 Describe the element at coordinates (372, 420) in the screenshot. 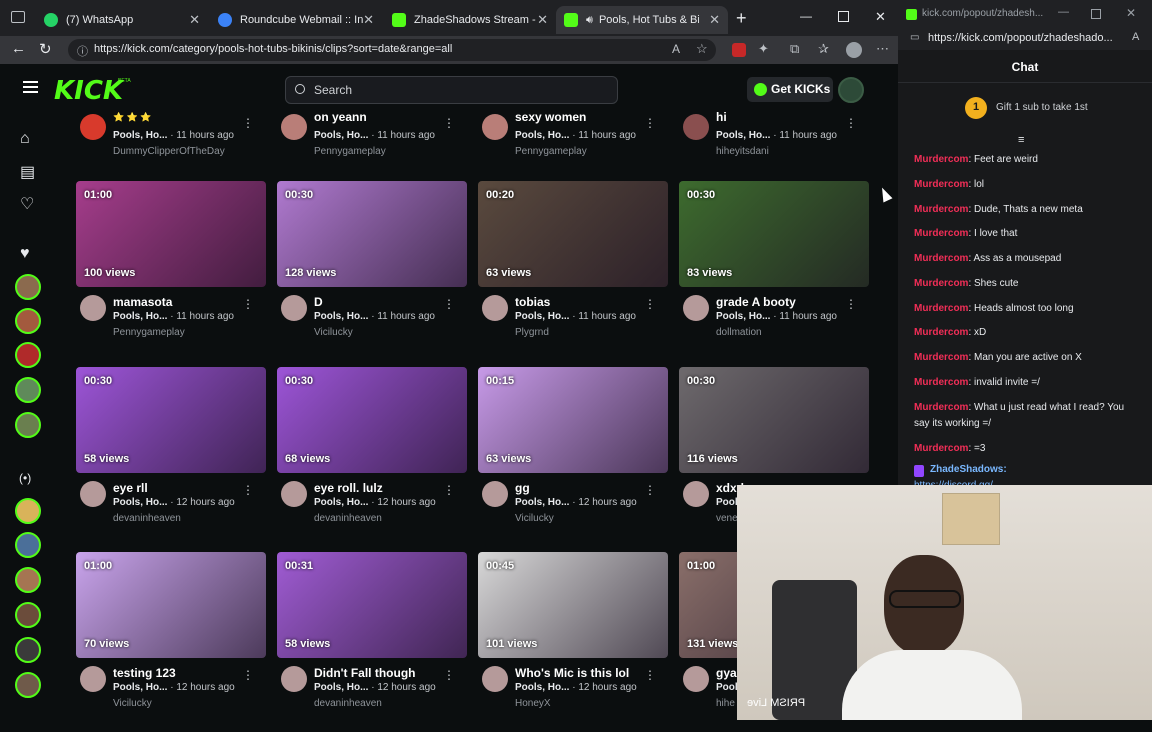

I see `clip-thumbnail: 00:30 68 views` at that location.